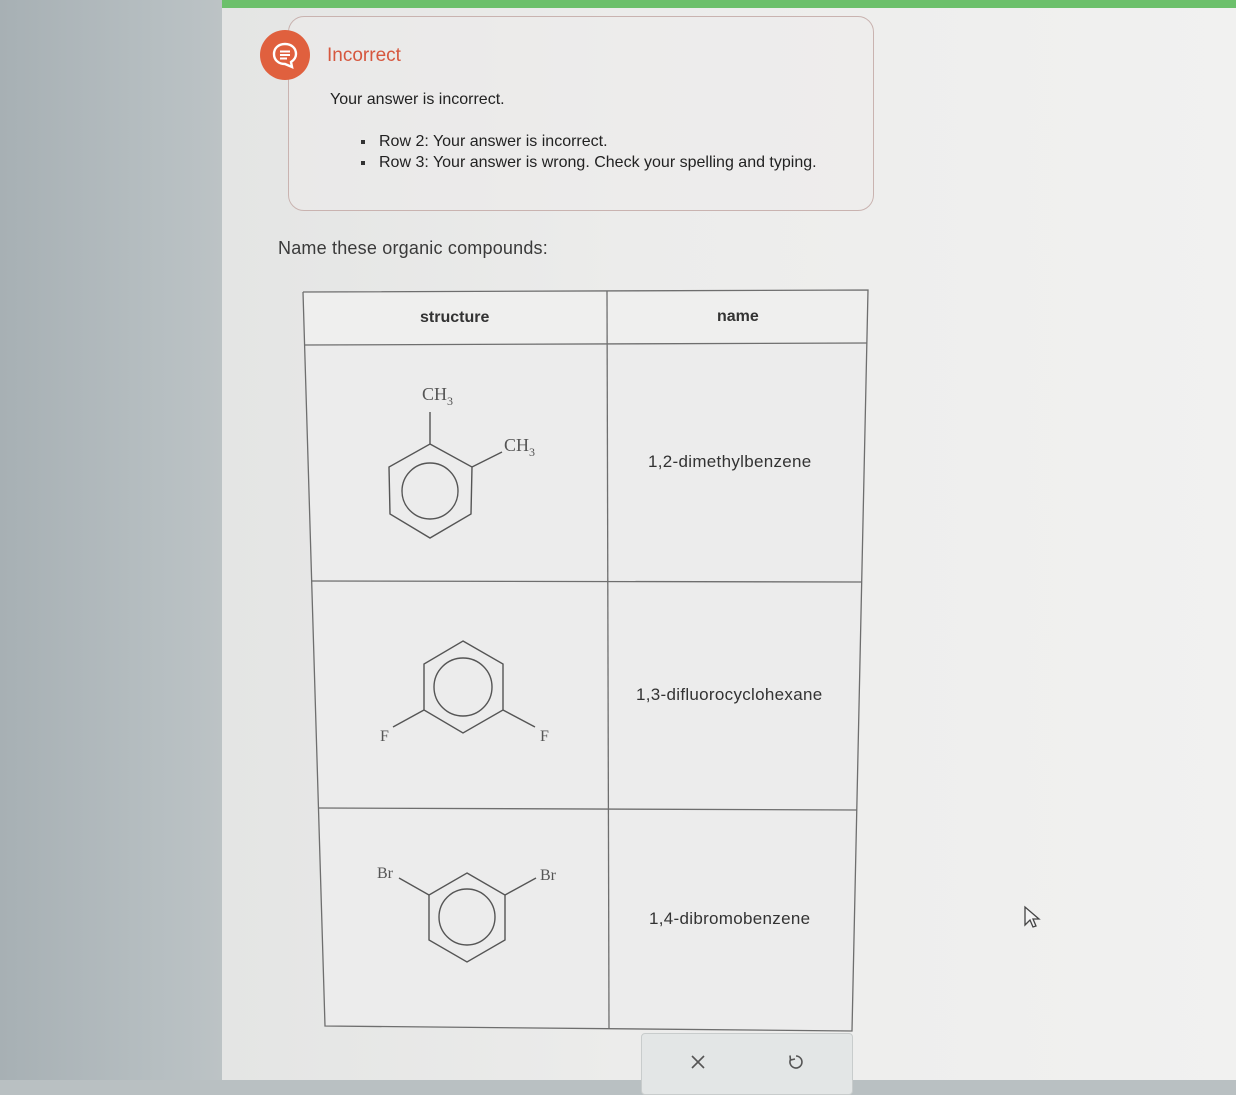 This screenshot has height=1095, width=1236. I want to click on undo-button, so click(796, 1062).